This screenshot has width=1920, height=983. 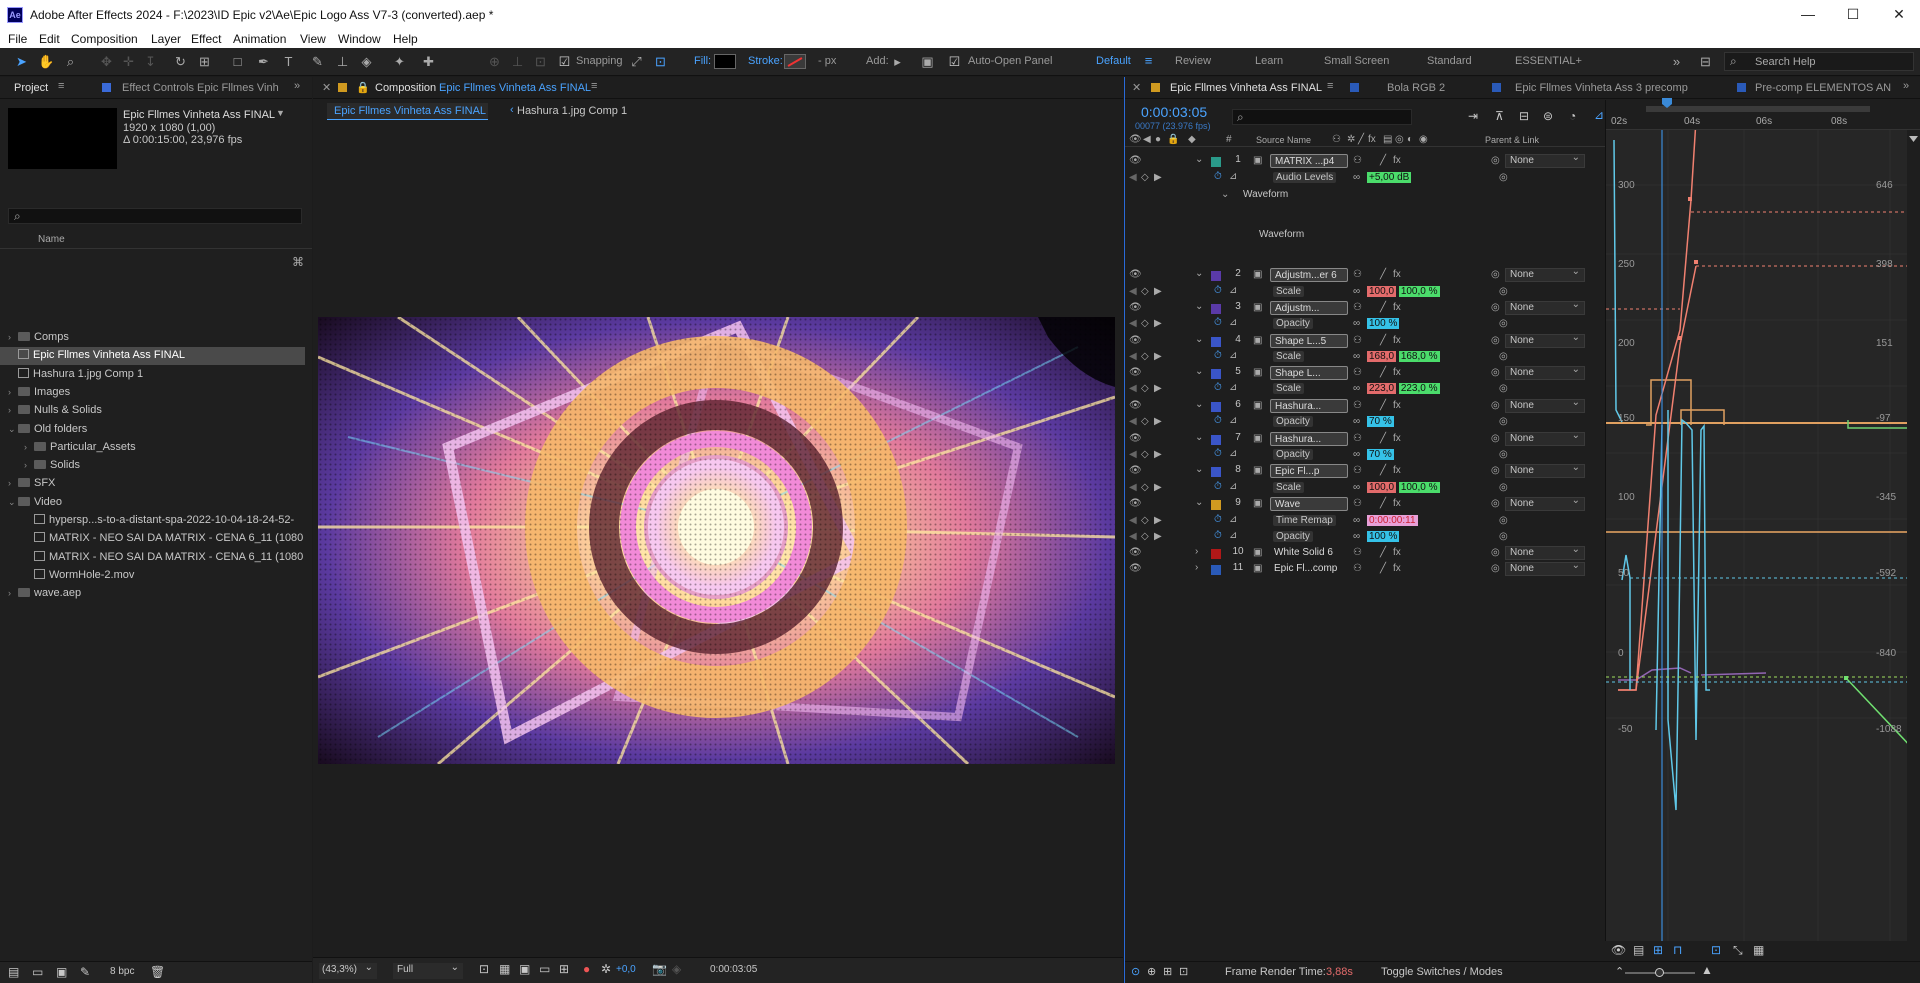 What do you see at coordinates (152, 338) in the screenshot?
I see `project-item: › Comps` at bounding box center [152, 338].